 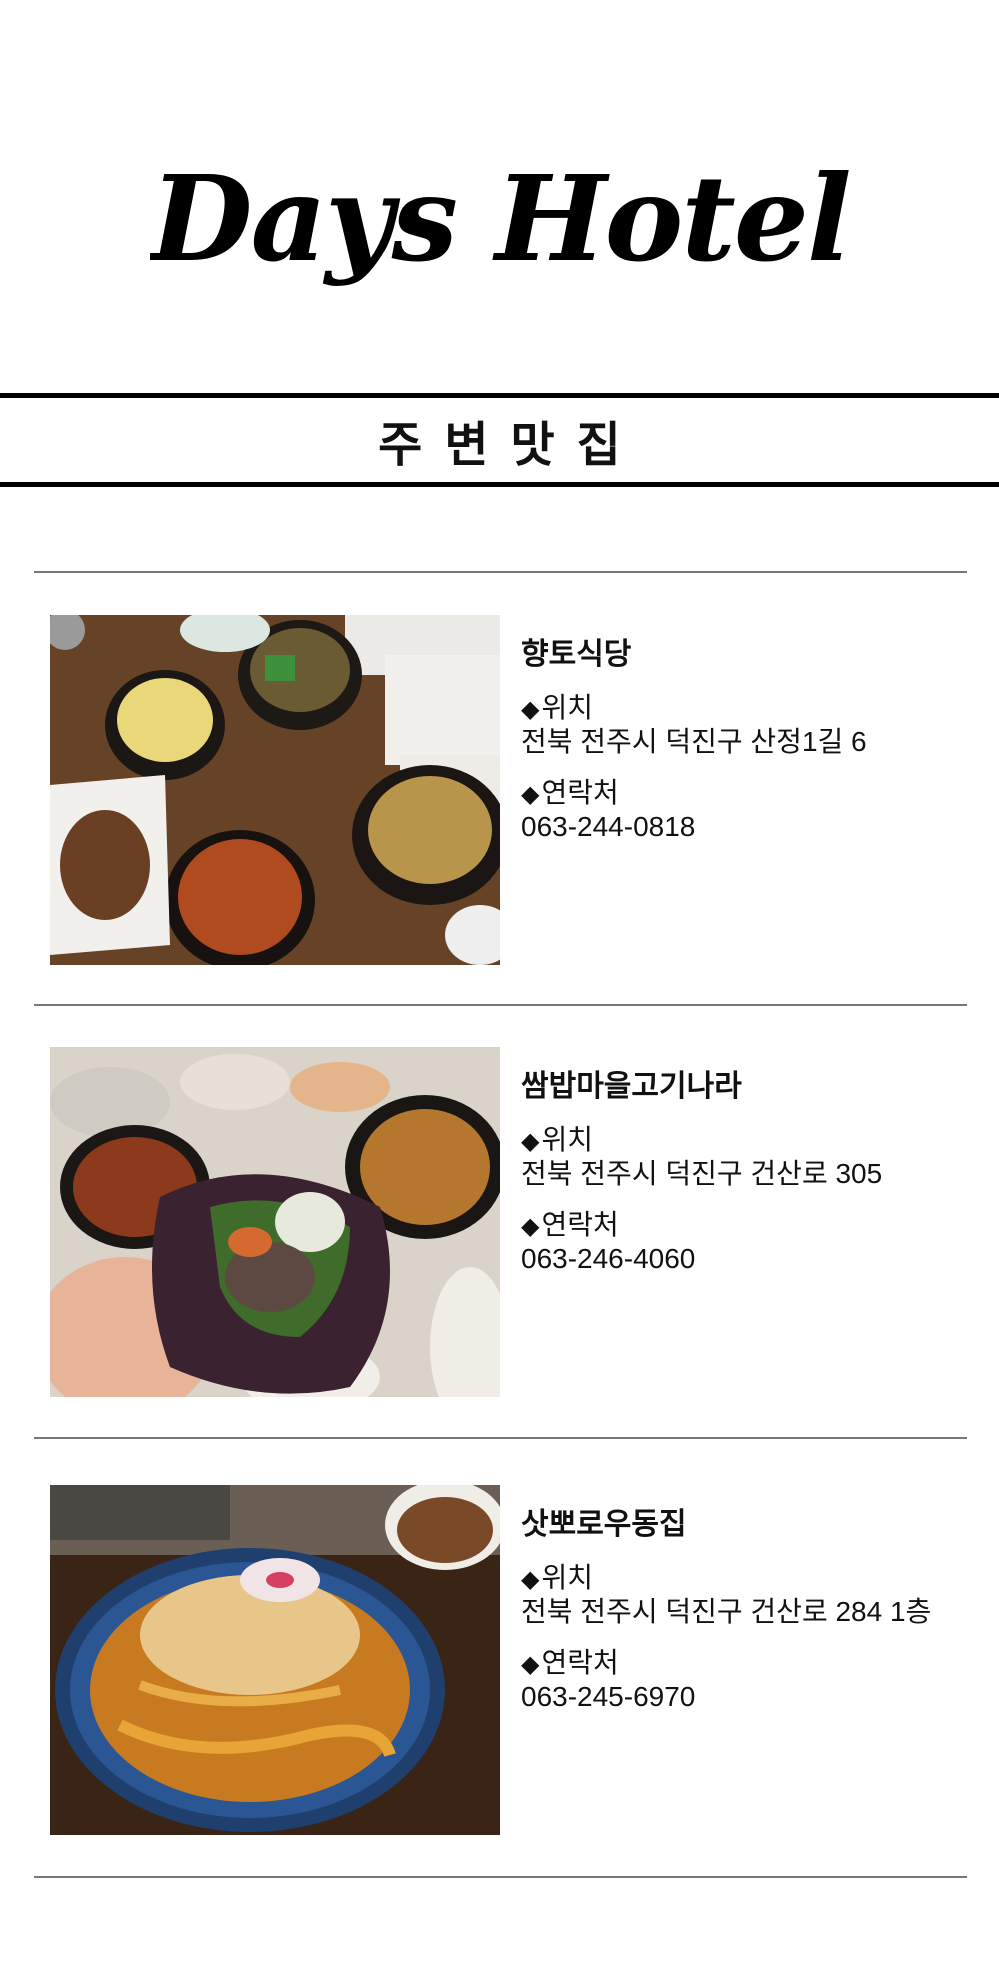 What do you see at coordinates (608, 1259) in the screenshot?
I see `restaurant-phone: 063-246-4060` at bounding box center [608, 1259].